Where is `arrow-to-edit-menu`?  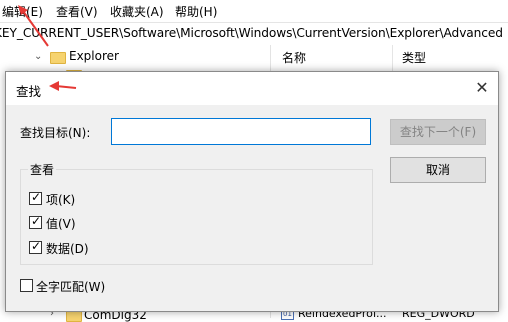 arrow-to-edit-menu is located at coordinates (33, 26).